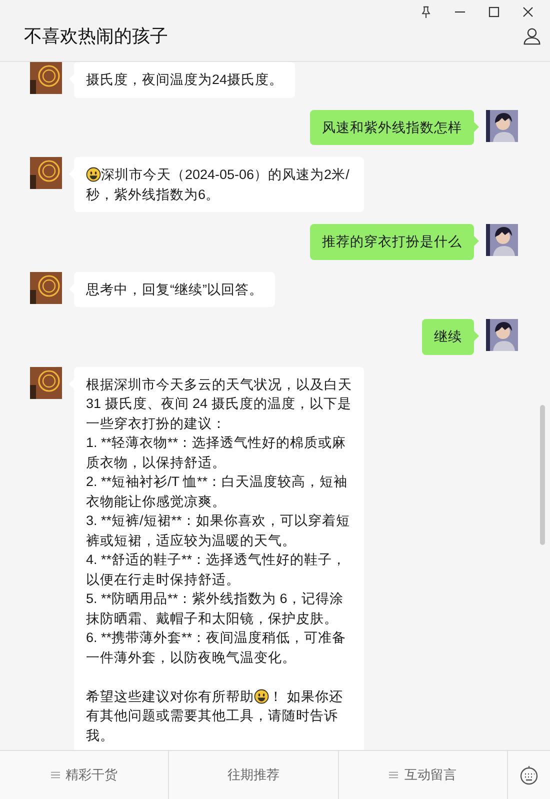 The image size is (550, 799). I want to click on window-title: 不喜欢热闹的孩子, so click(96, 36).